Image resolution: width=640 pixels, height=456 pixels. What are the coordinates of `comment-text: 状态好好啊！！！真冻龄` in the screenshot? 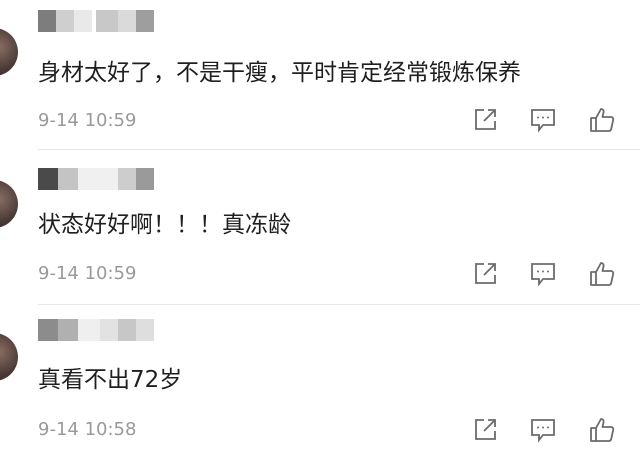 It's located at (164, 225).